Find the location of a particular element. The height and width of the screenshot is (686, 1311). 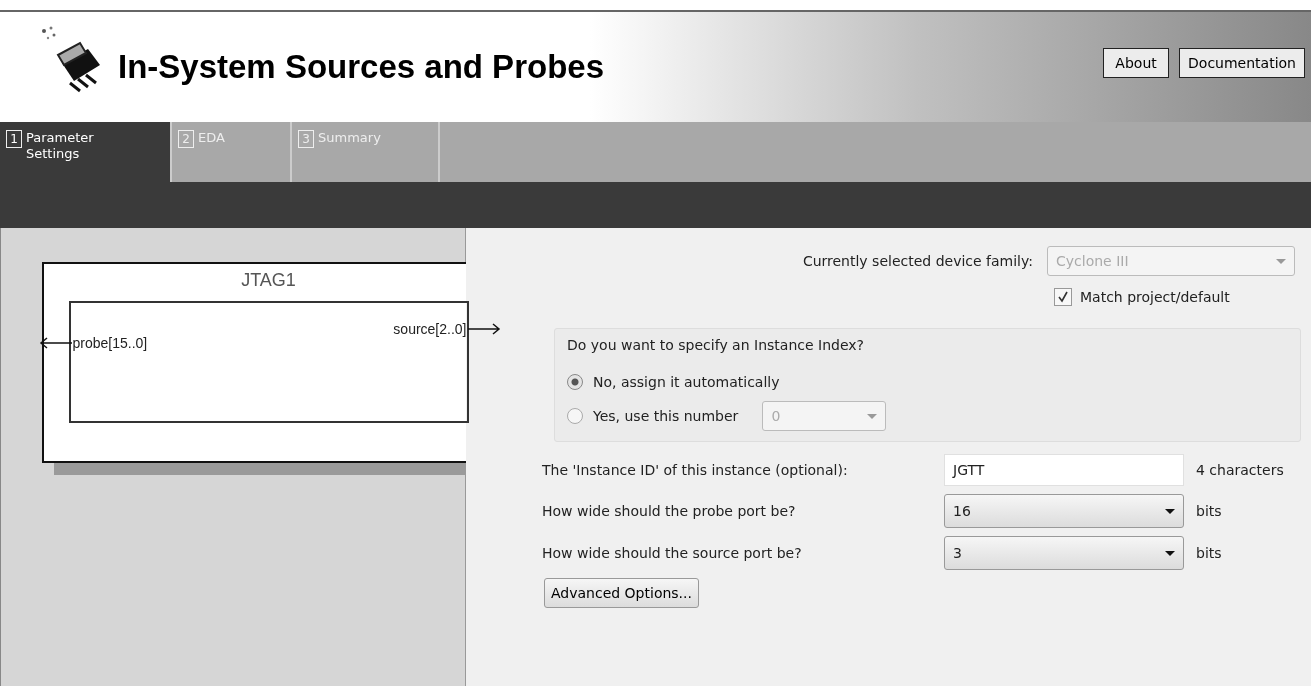

radio-label: No, assign it automatically is located at coordinates (686, 382).